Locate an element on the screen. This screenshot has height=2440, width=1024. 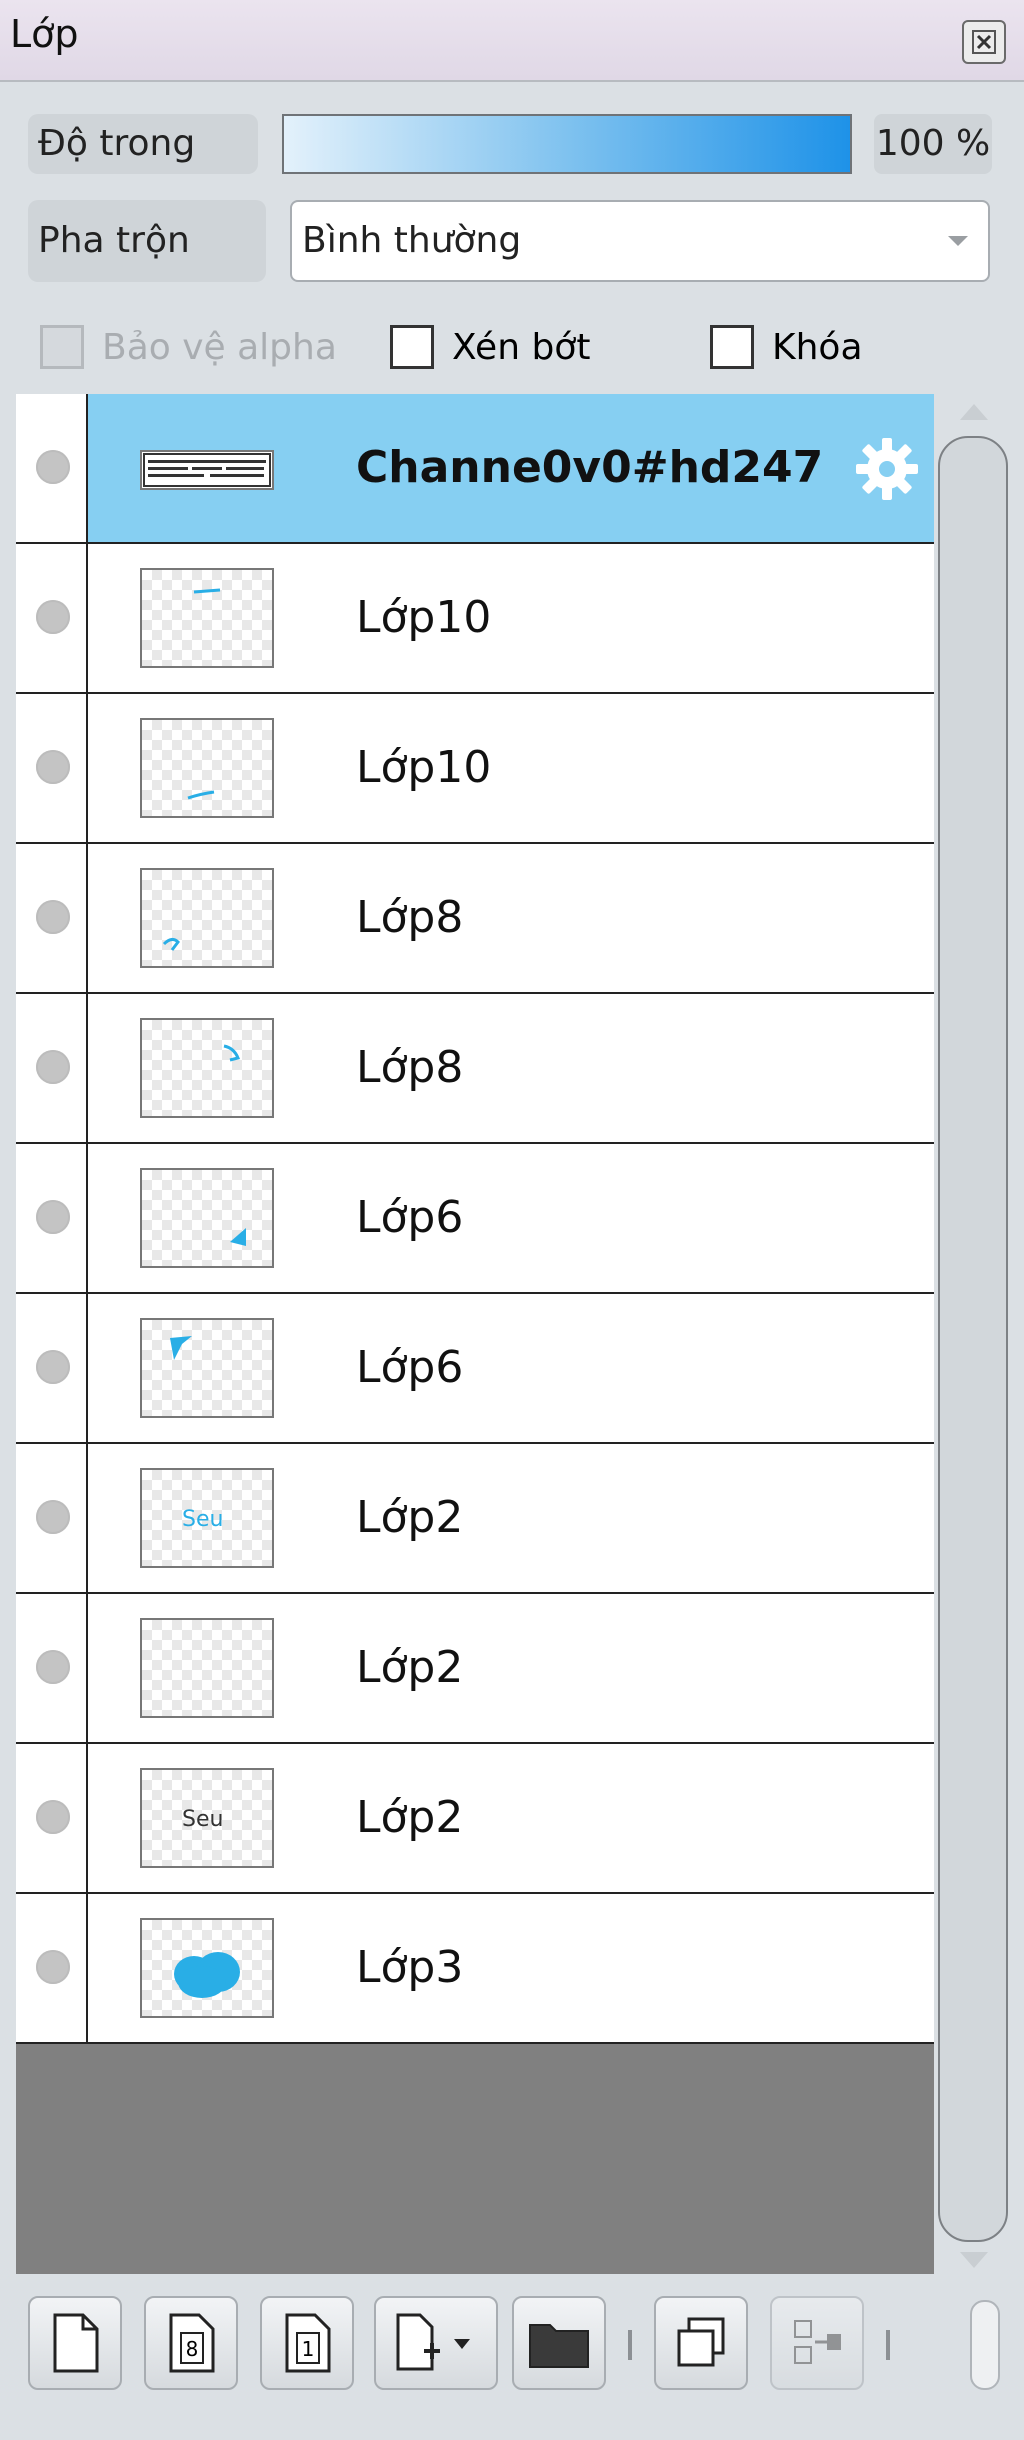
lock-checkbox: Khóa is located at coordinates (786, 347).